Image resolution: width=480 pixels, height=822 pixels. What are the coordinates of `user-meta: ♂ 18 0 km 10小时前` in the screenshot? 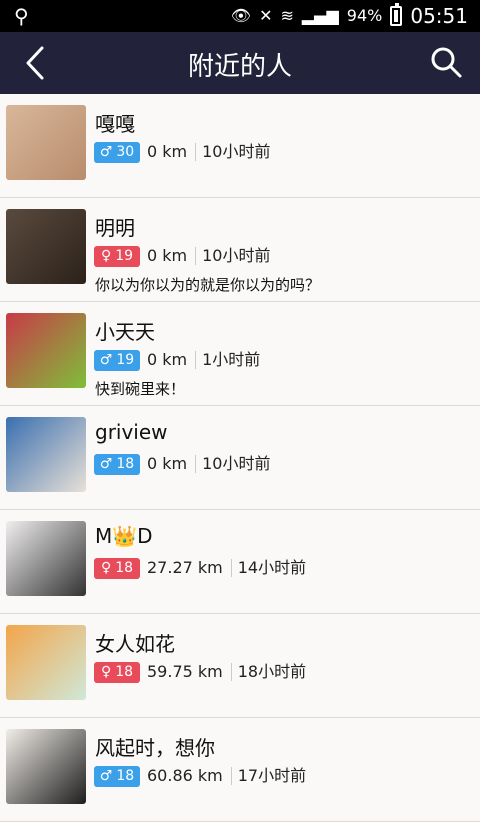 It's located at (182, 464).